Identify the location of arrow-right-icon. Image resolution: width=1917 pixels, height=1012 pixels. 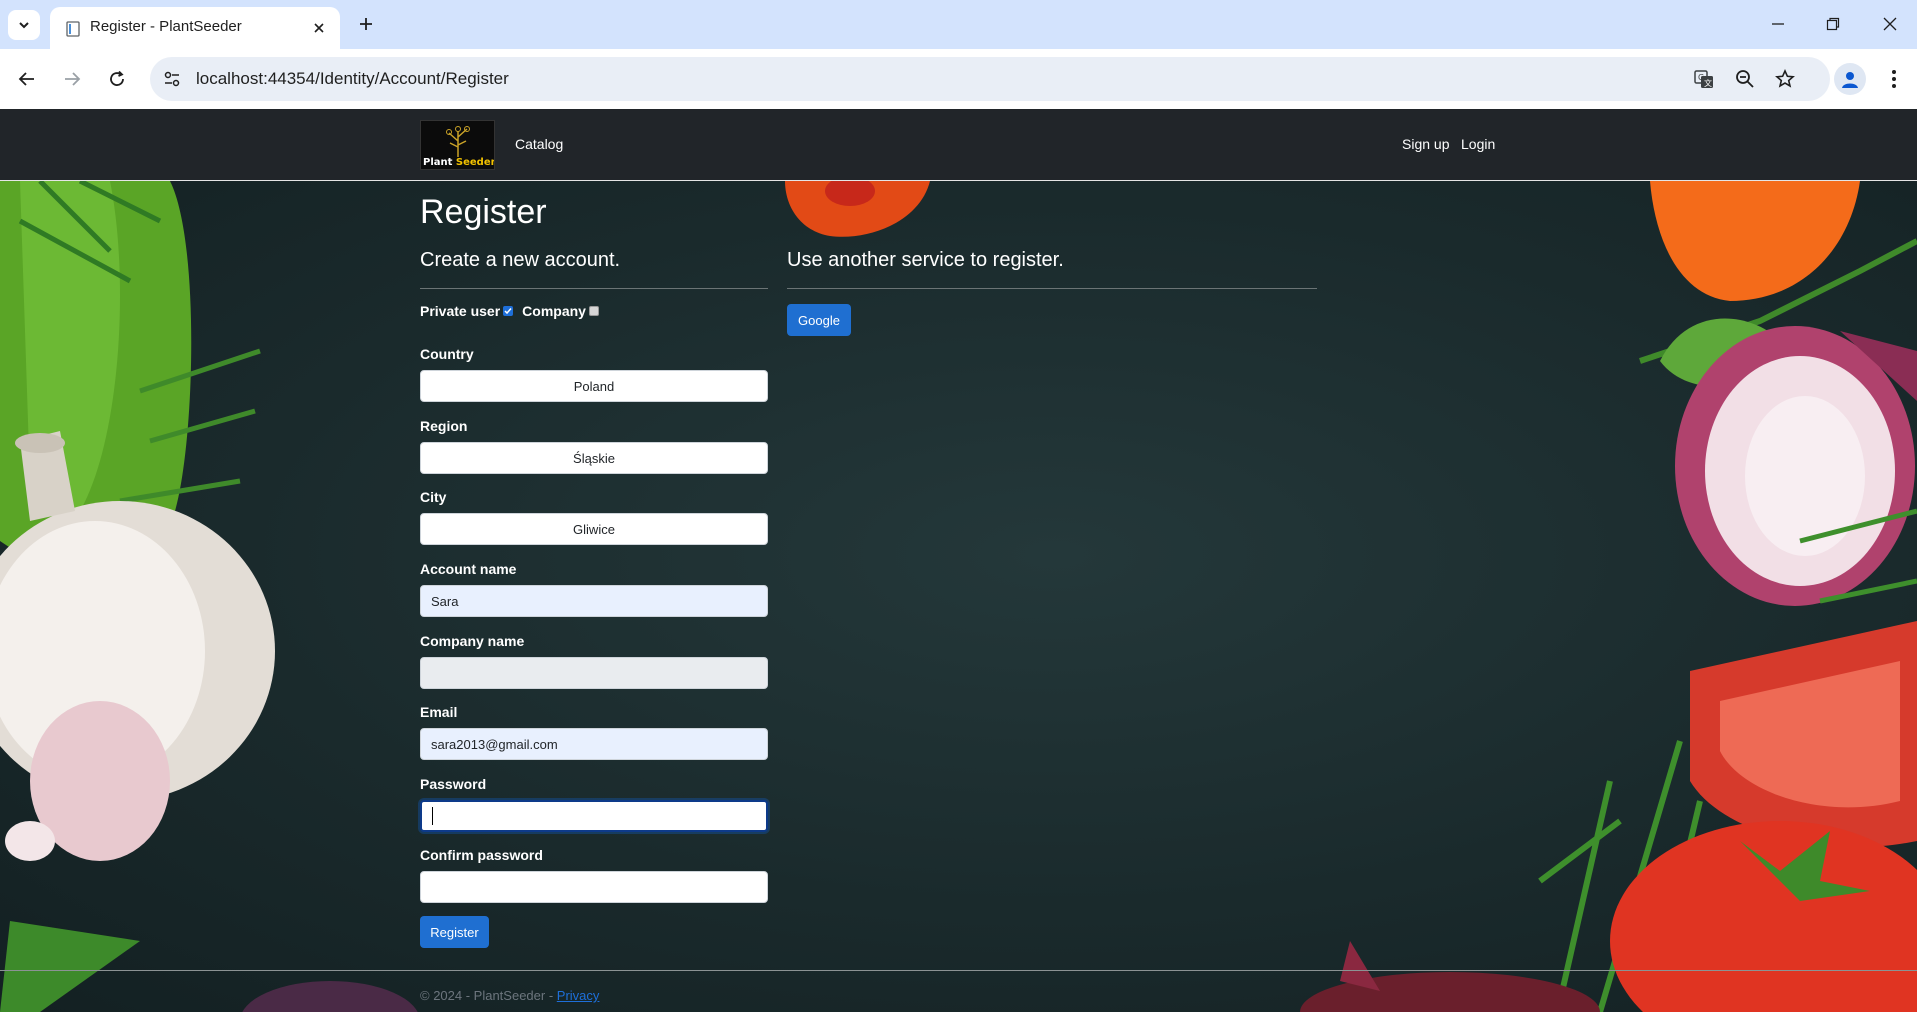
(73, 79).